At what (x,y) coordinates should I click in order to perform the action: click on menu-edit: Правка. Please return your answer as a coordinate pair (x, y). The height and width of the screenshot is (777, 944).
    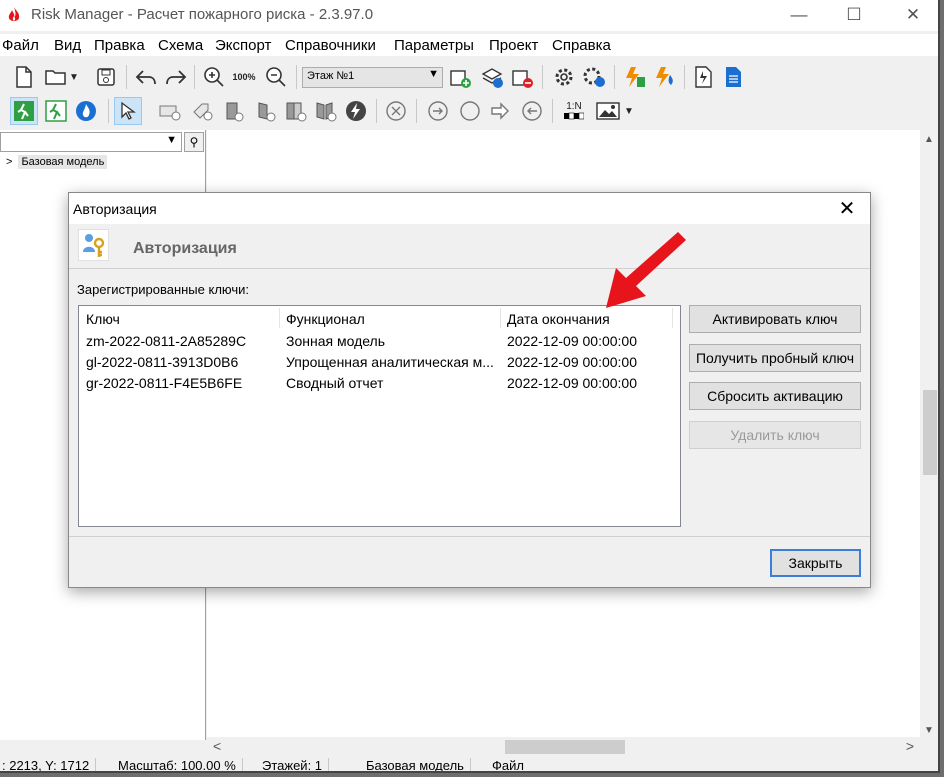
    Looking at the image, I should click on (119, 45).